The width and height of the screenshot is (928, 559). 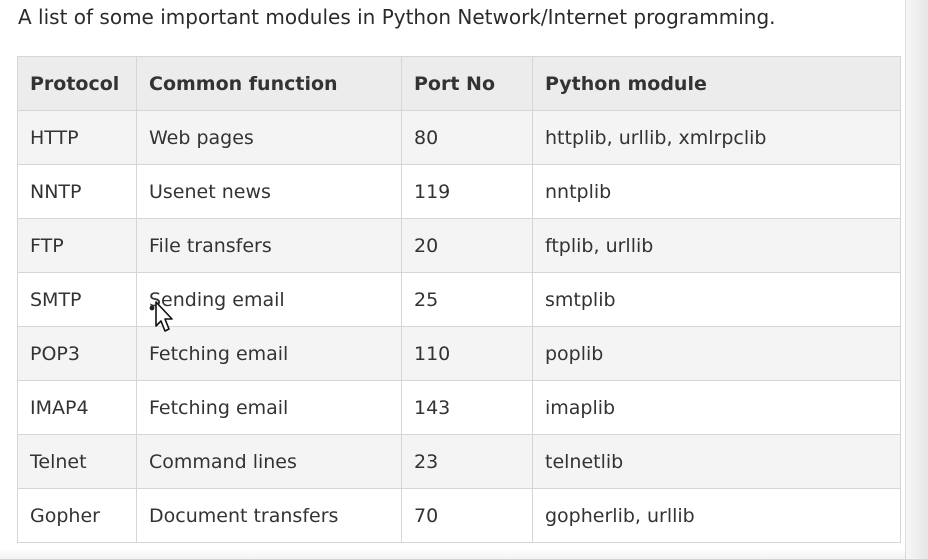 I want to click on table-row: FTP File transfers 20 ftplib, urllib, so click(x=459, y=245).